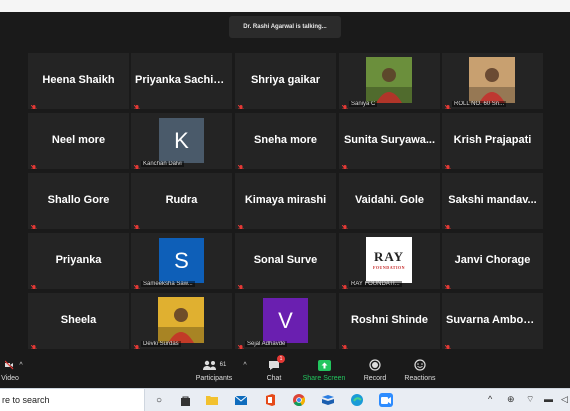 Image resolution: width=570 pixels, height=411 pixels. I want to click on zoom-app-icon, so click(386, 400).